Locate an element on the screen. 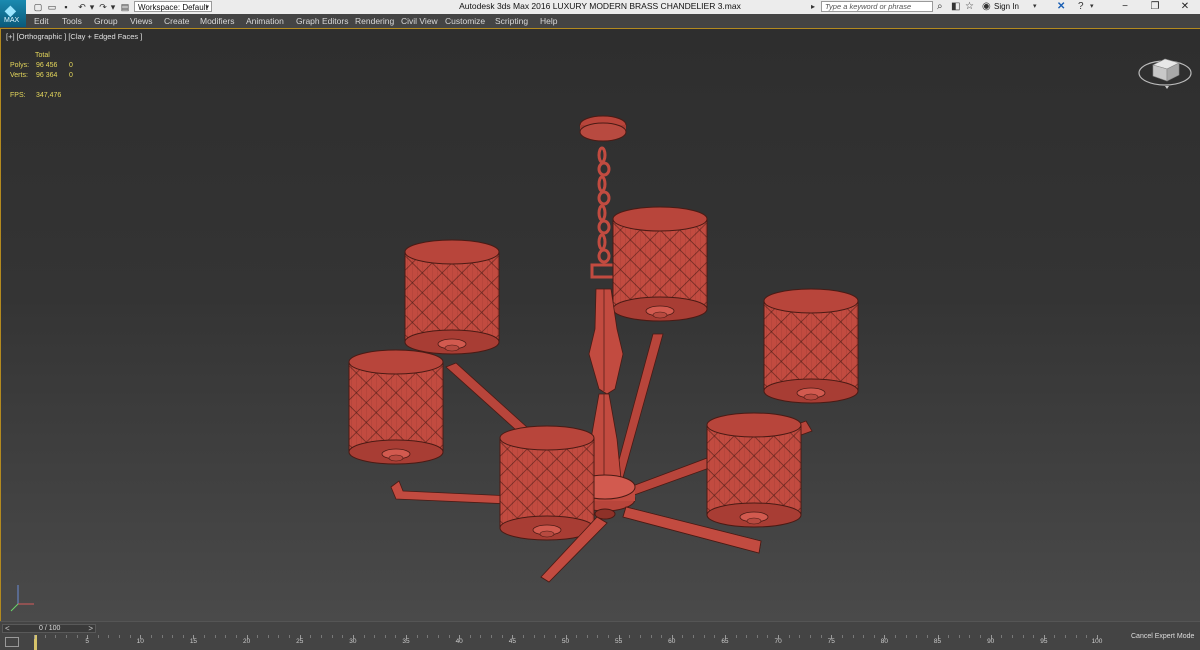 This screenshot has width=1200, height=650. menu-create: Create is located at coordinates (177, 21).